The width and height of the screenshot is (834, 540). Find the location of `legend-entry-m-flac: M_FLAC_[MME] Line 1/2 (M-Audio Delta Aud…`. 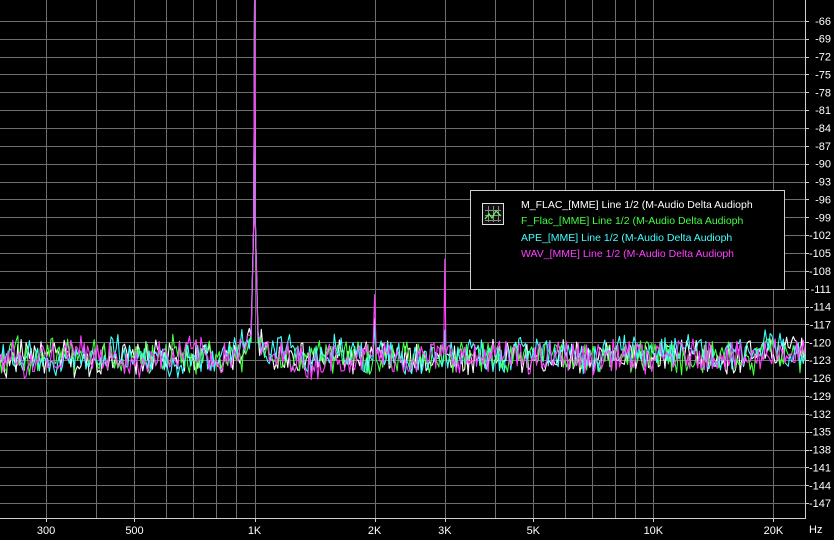

legend-entry-m-flac: M_FLAC_[MME] Line 1/2 (M-Audio Delta Aud… is located at coordinates (637, 205).